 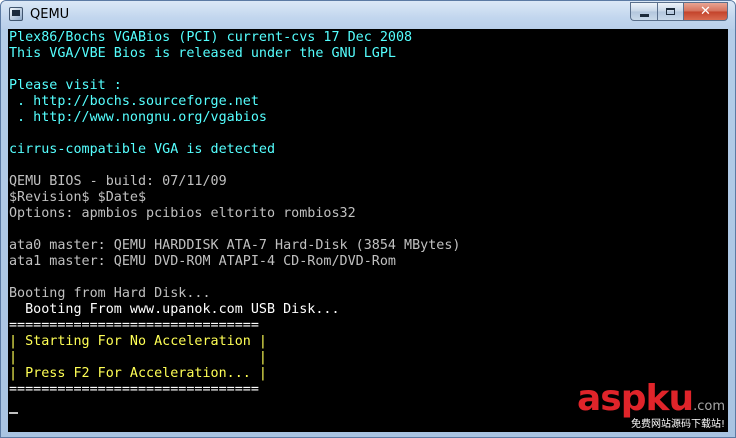 What do you see at coordinates (13, 413) in the screenshot?
I see `text-cursor` at bounding box center [13, 413].